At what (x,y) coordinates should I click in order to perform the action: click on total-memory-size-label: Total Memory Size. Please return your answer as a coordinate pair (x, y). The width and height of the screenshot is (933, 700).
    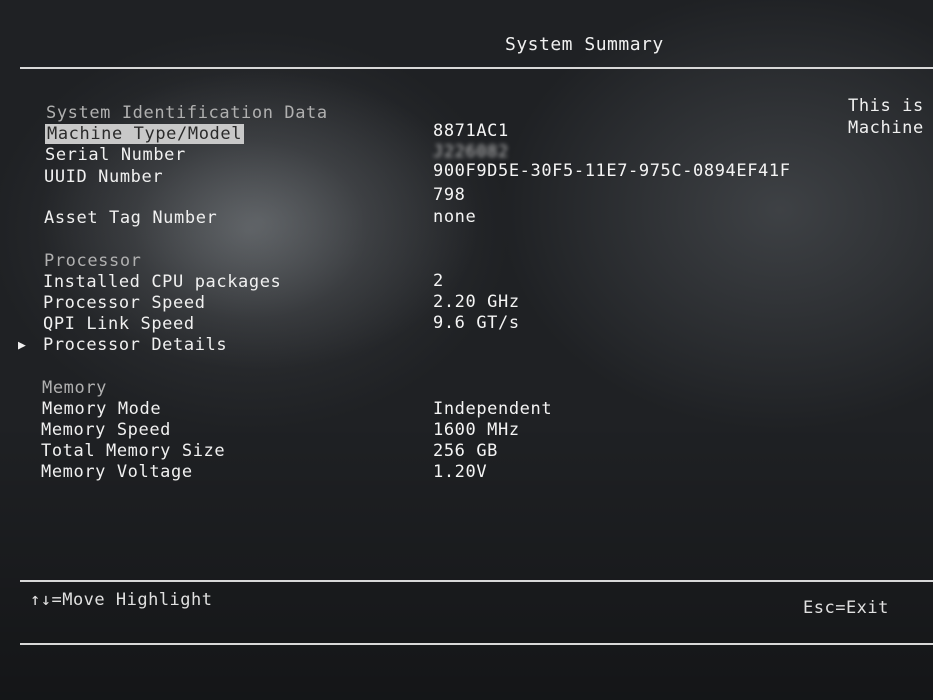
    Looking at the image, I should click on (133, 451).